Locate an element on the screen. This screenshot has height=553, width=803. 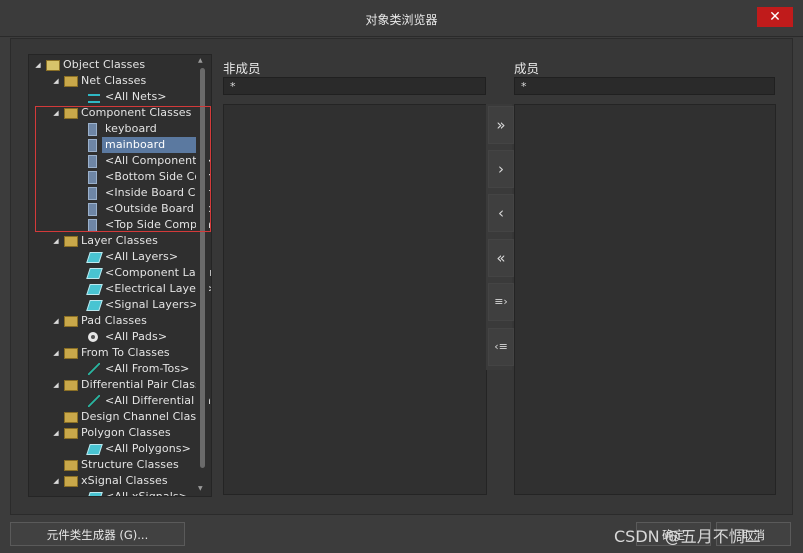
tree-item: Structure Classes is located at coordinates (119, 465).